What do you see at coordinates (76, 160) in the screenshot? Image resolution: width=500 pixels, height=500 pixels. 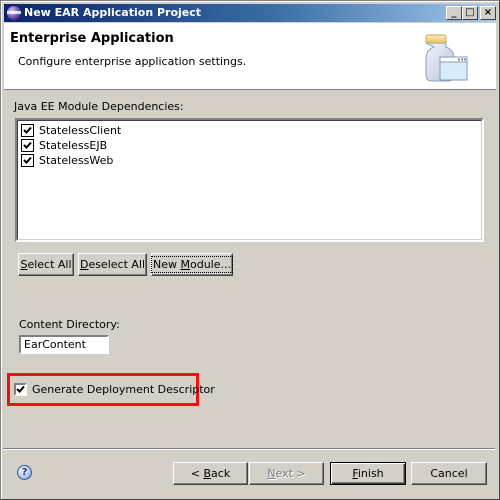 I see `module-label: StatelessWeb` at bounding box center [76, 160].